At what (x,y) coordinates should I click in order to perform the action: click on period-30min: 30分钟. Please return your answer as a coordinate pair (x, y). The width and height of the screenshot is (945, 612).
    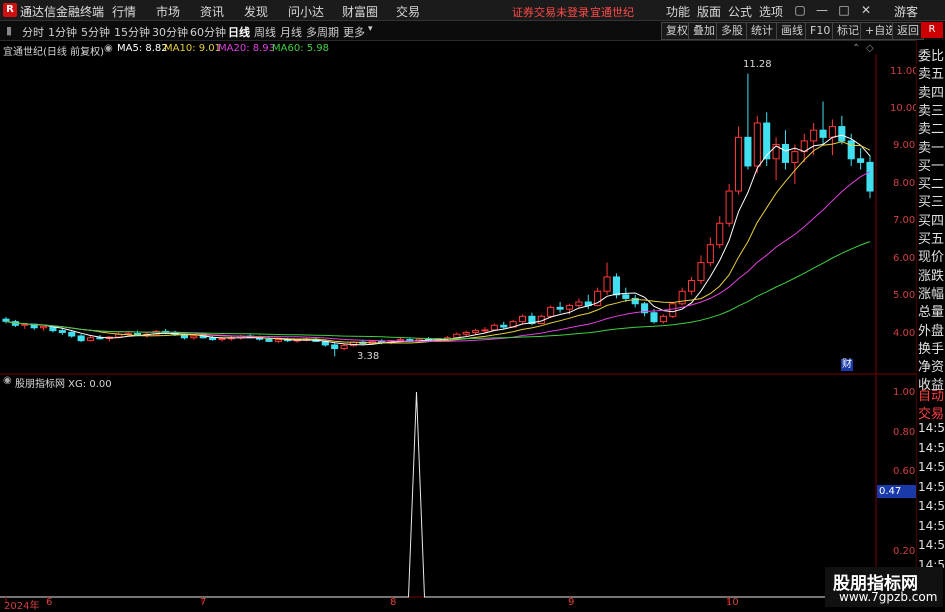
    Looking at the image, I should click on (170, 32).